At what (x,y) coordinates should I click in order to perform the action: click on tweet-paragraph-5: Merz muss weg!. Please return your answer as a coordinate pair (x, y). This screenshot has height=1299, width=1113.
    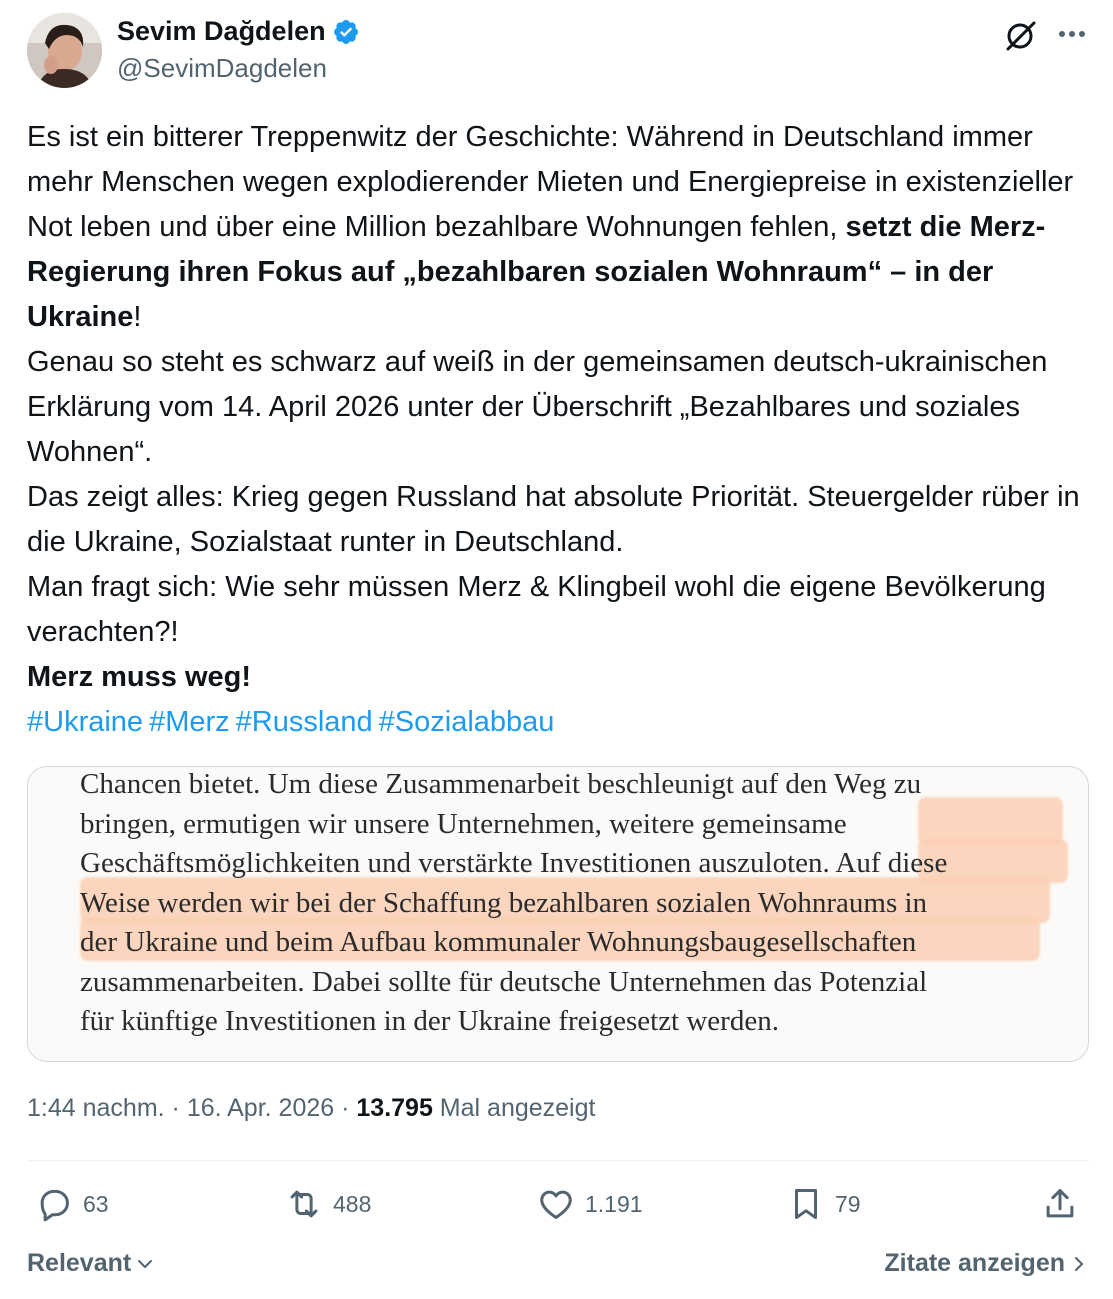
    Looking at the image, I should click on (139, 677).